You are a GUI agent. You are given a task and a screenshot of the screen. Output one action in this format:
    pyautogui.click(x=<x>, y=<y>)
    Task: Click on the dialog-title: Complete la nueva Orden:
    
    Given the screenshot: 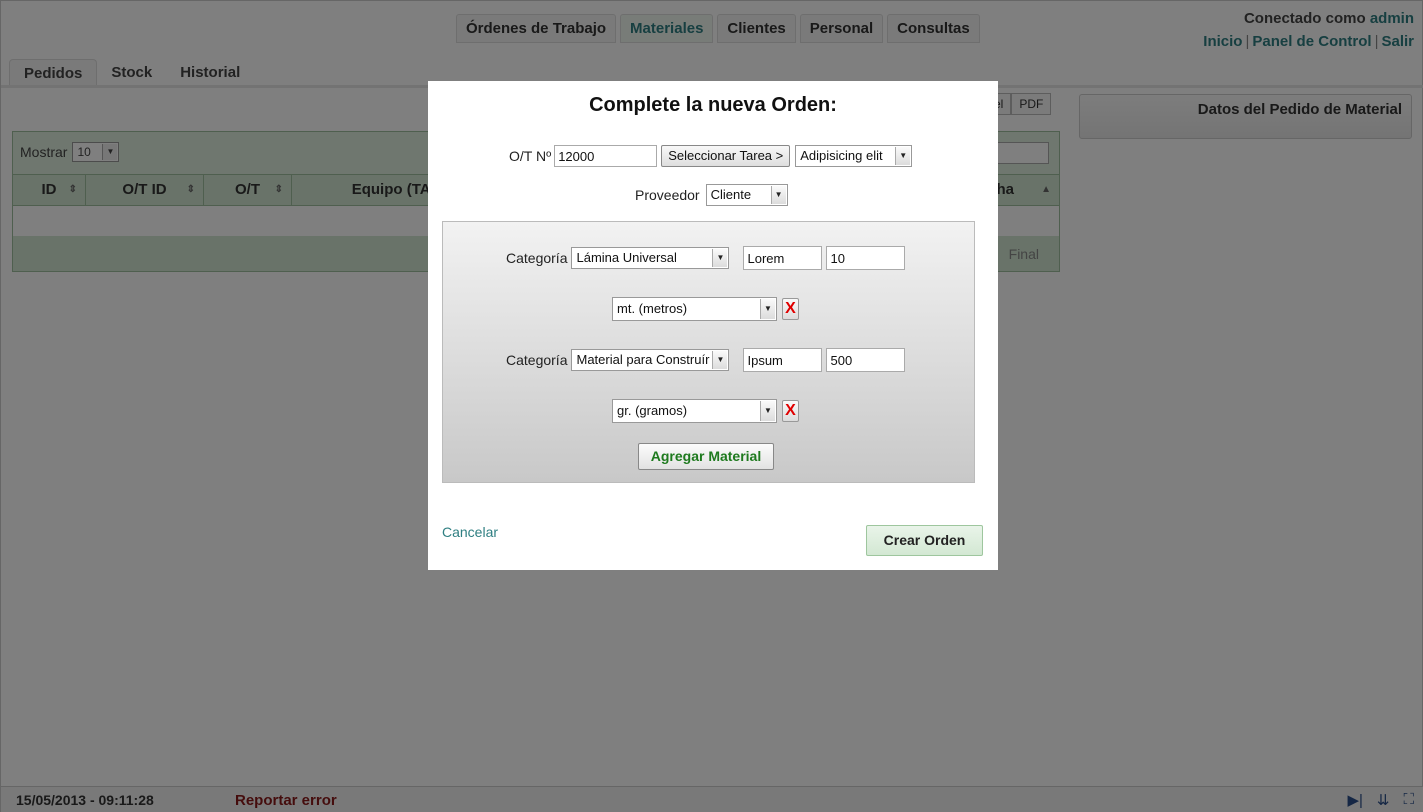 What is the action you would take?
    pyautogui.click(x=713, y=105)
    